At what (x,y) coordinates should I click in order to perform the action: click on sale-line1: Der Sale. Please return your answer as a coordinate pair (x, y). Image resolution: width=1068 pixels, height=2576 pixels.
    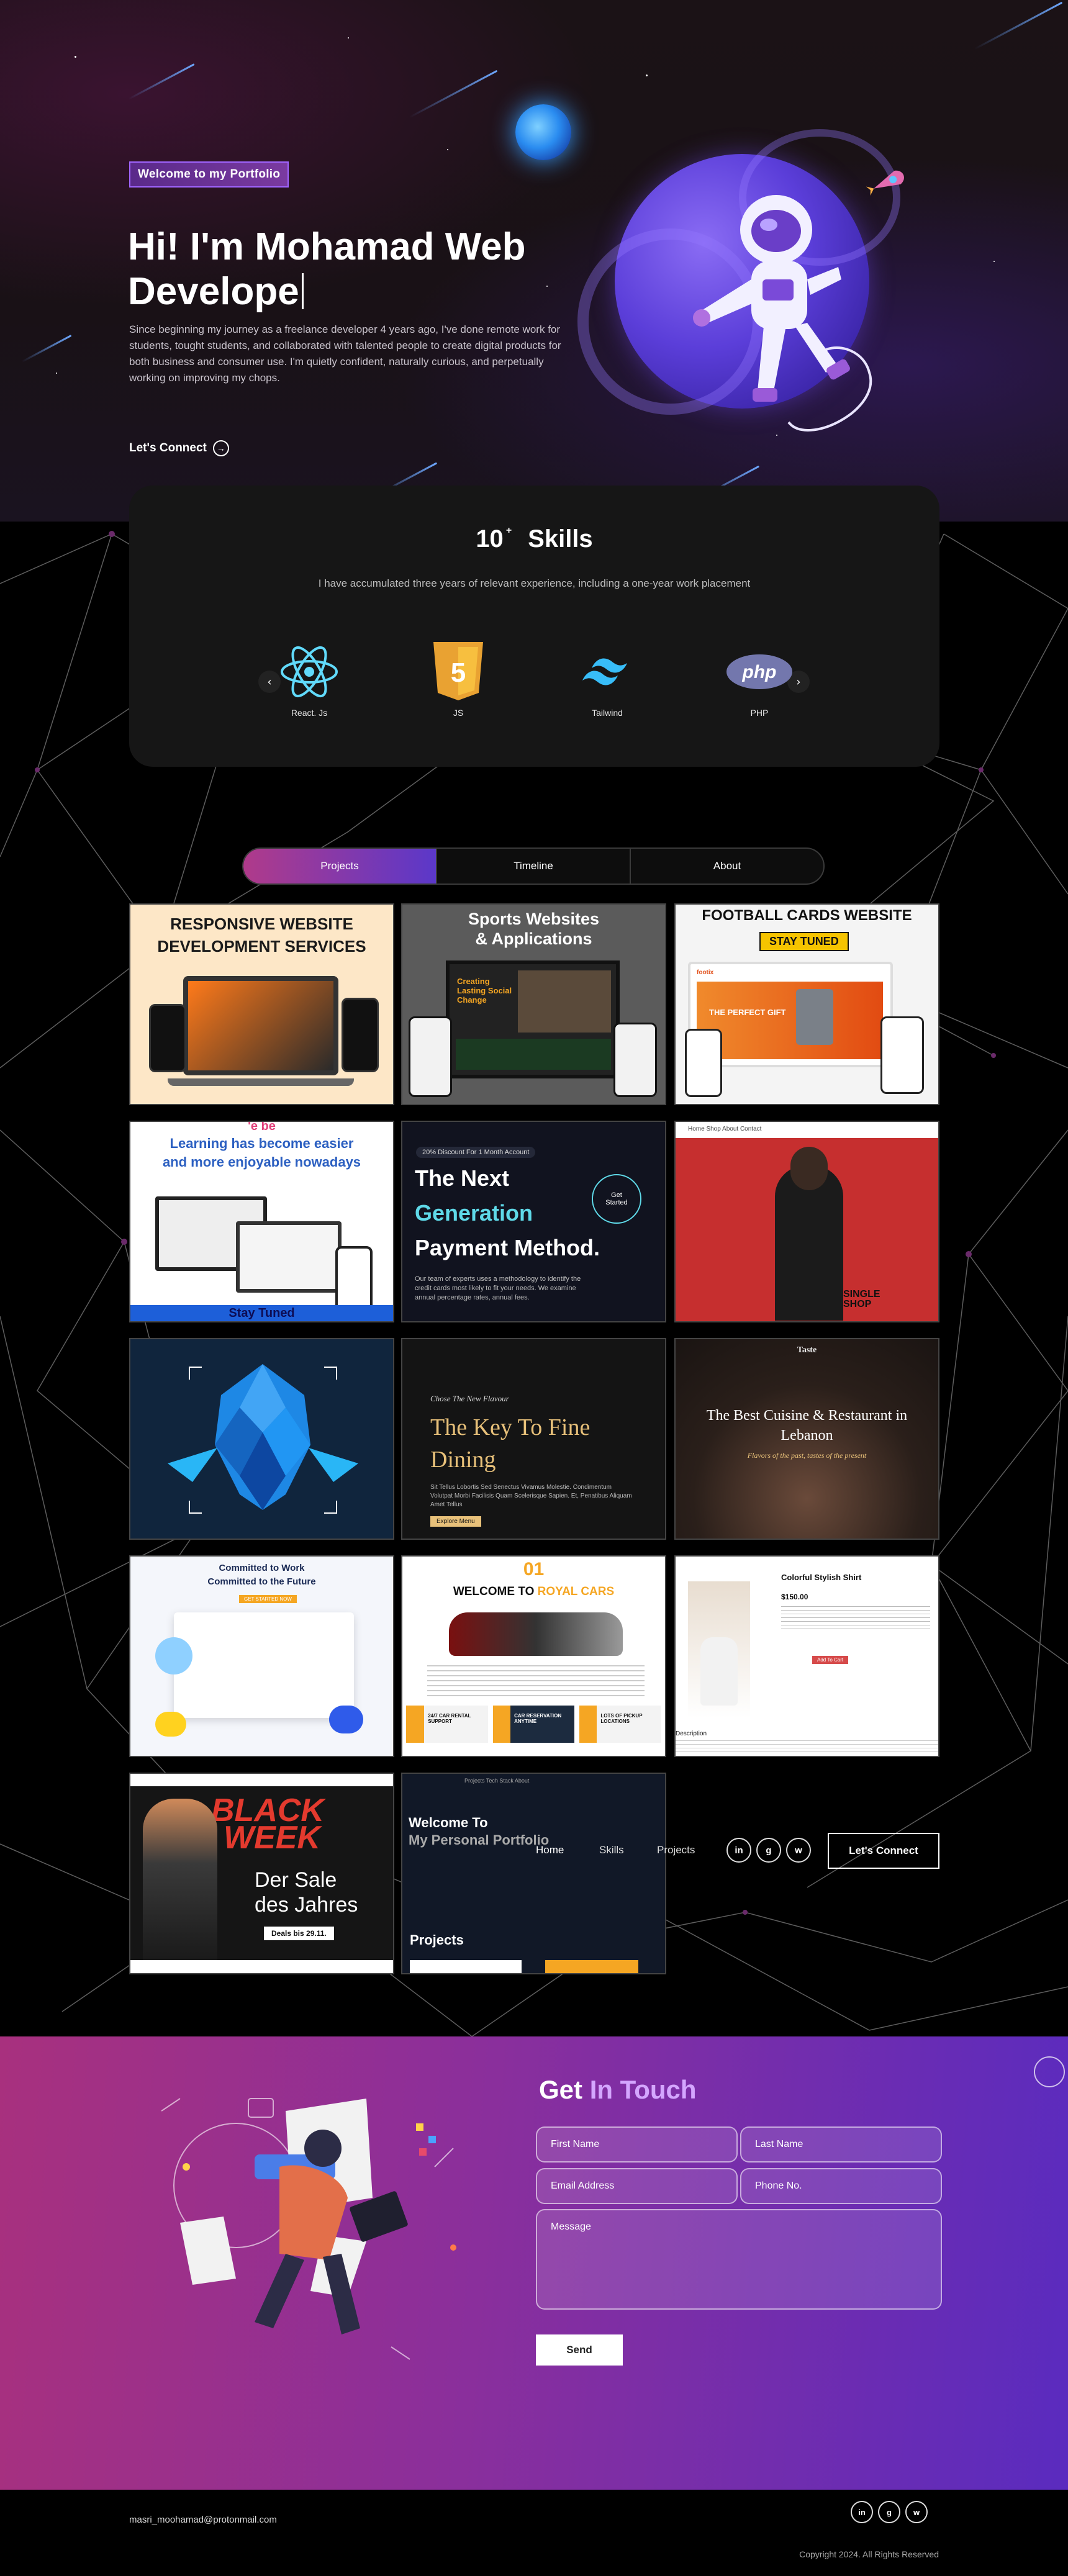
    Looking at the image, I should click on (296, 1880).